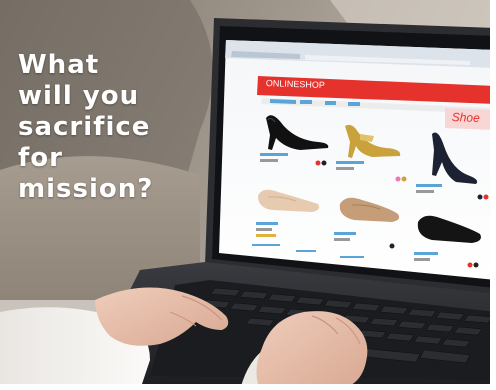  Describe the element at coordinates (86, 189) in the screenshot. I see `overlay-line-5: mission?` at that location.